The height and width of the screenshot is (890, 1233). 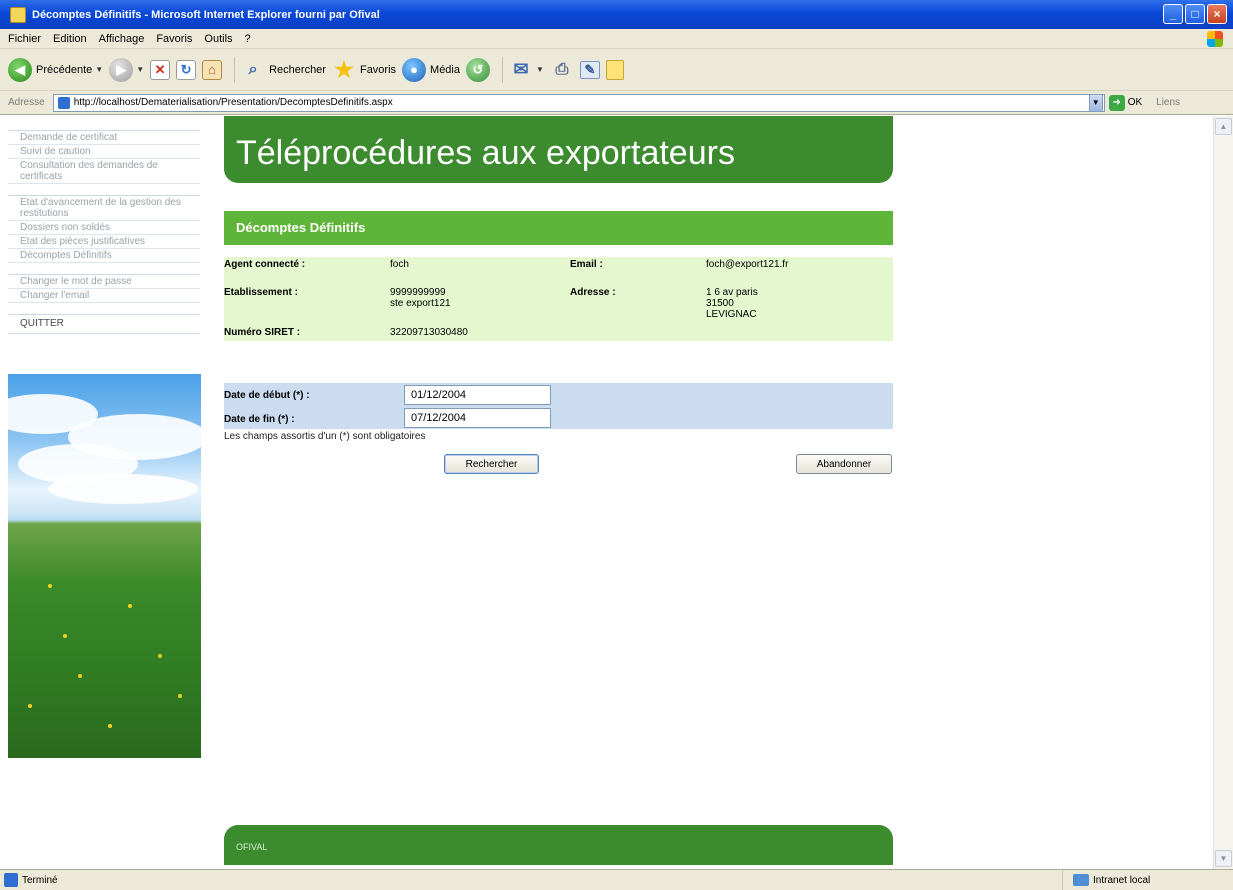 What do you see at coordinates (261, 292) in the screenshot?
I see `etablissement-label: Etablissement :` at bounding box center [261, 292].